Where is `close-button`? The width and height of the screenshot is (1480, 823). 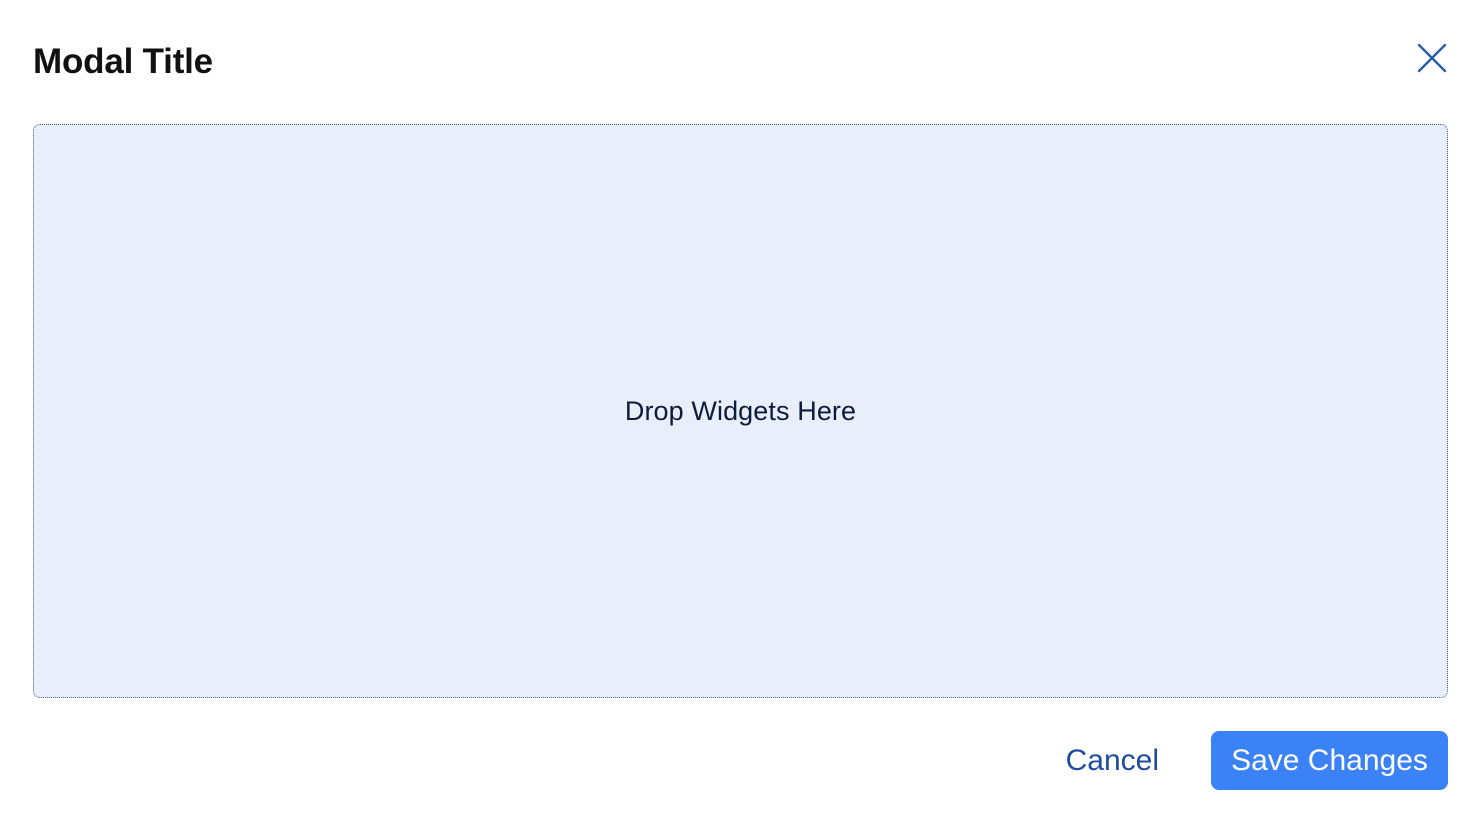 close-button is located at coordinates (1432, 58).